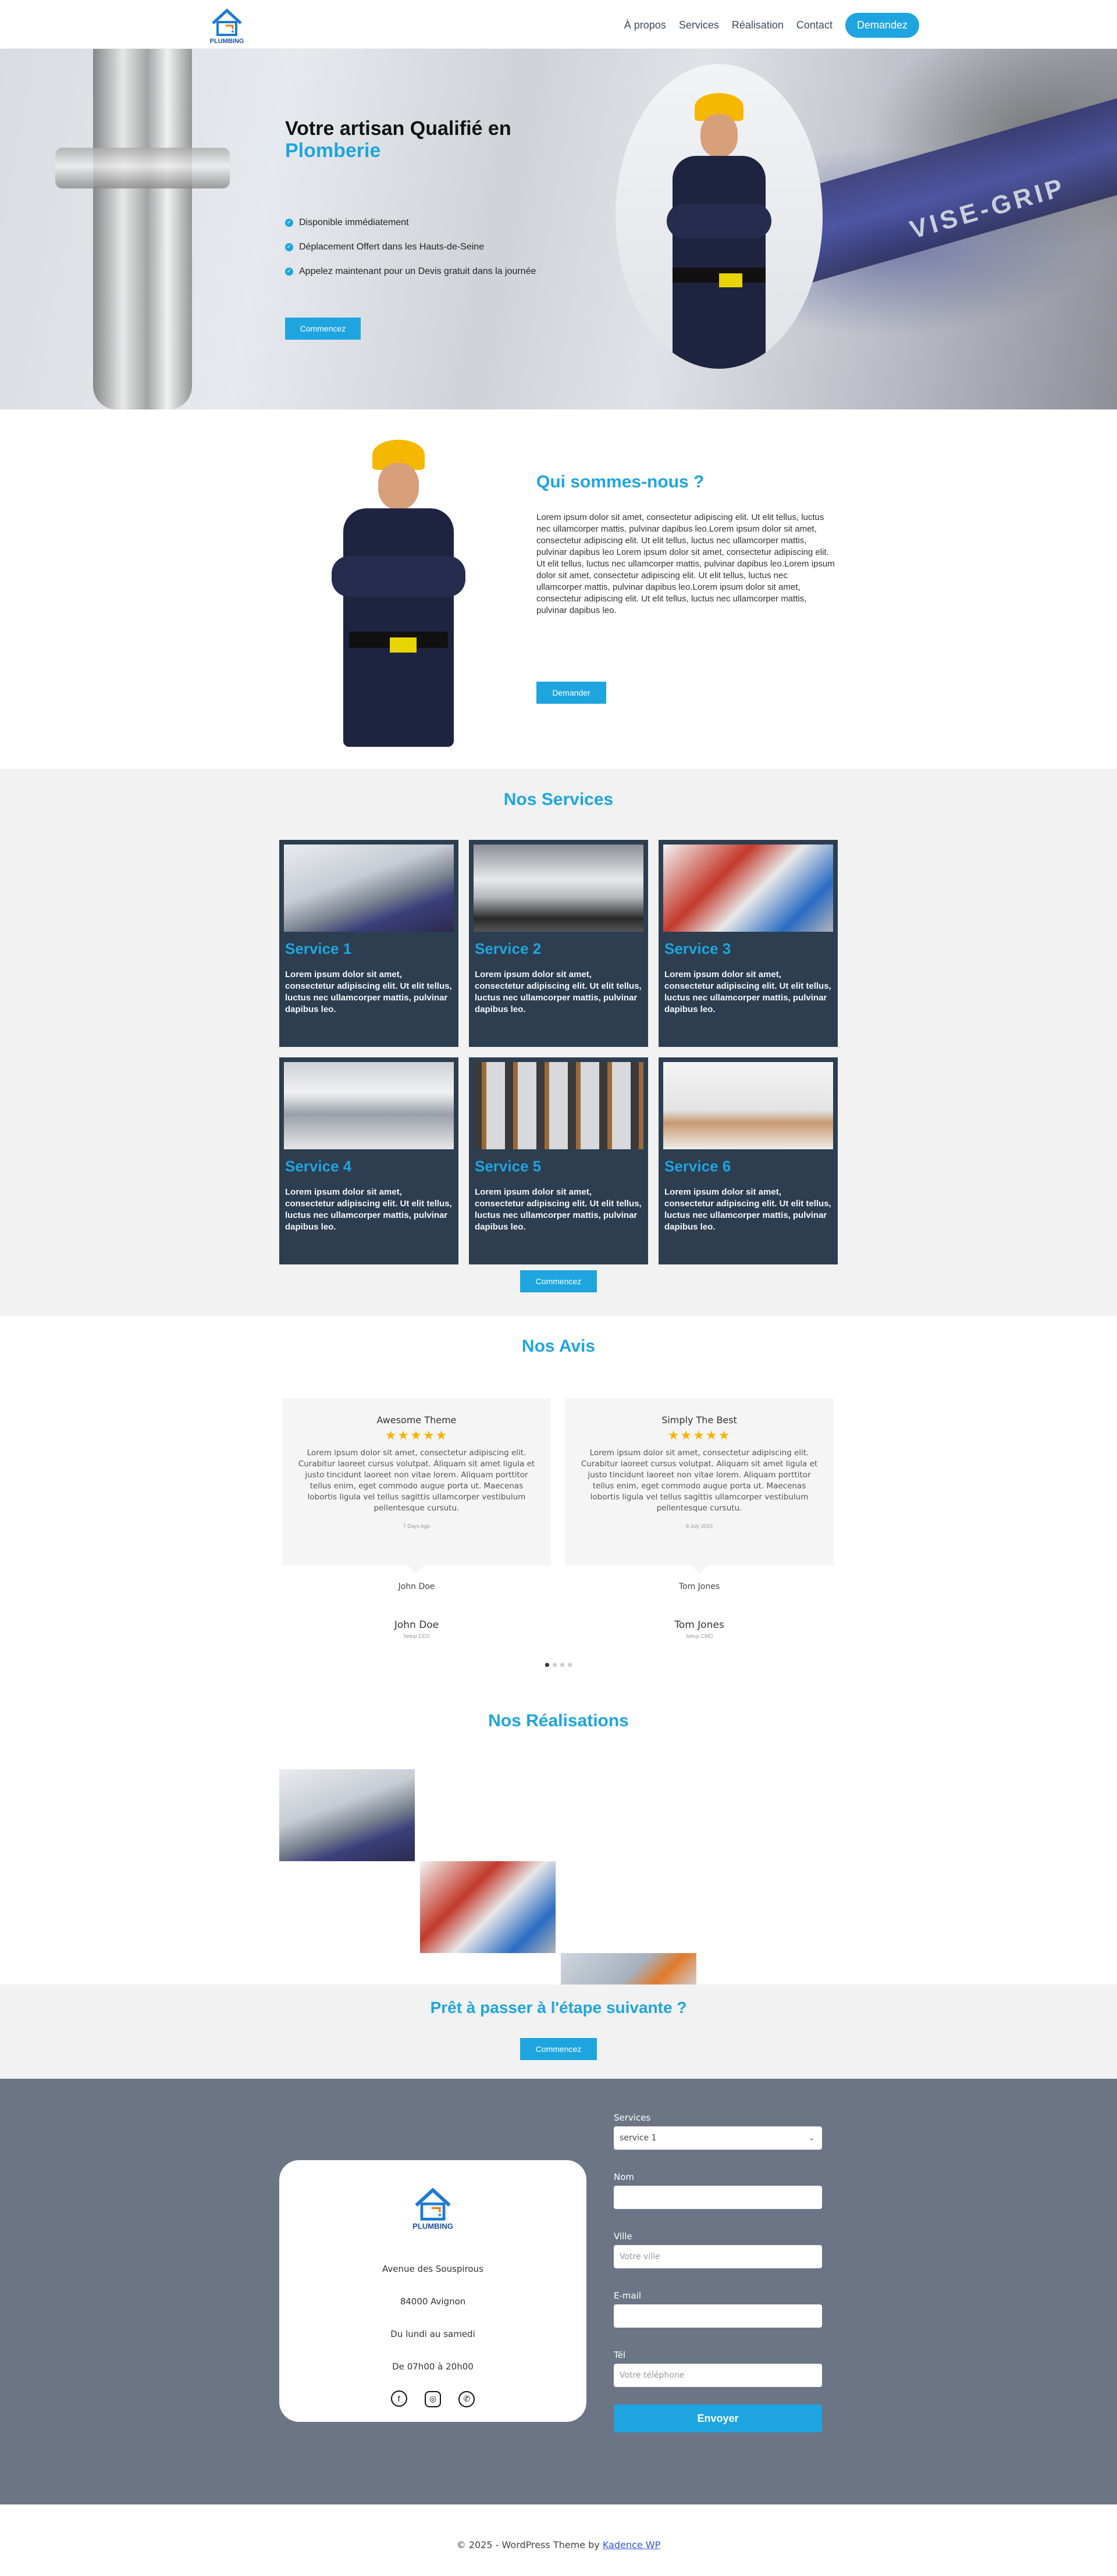 The height and width of the screenshot is (2576, 1117). I want to click on review-date: 7 Days Ago, so click(417, 1526).